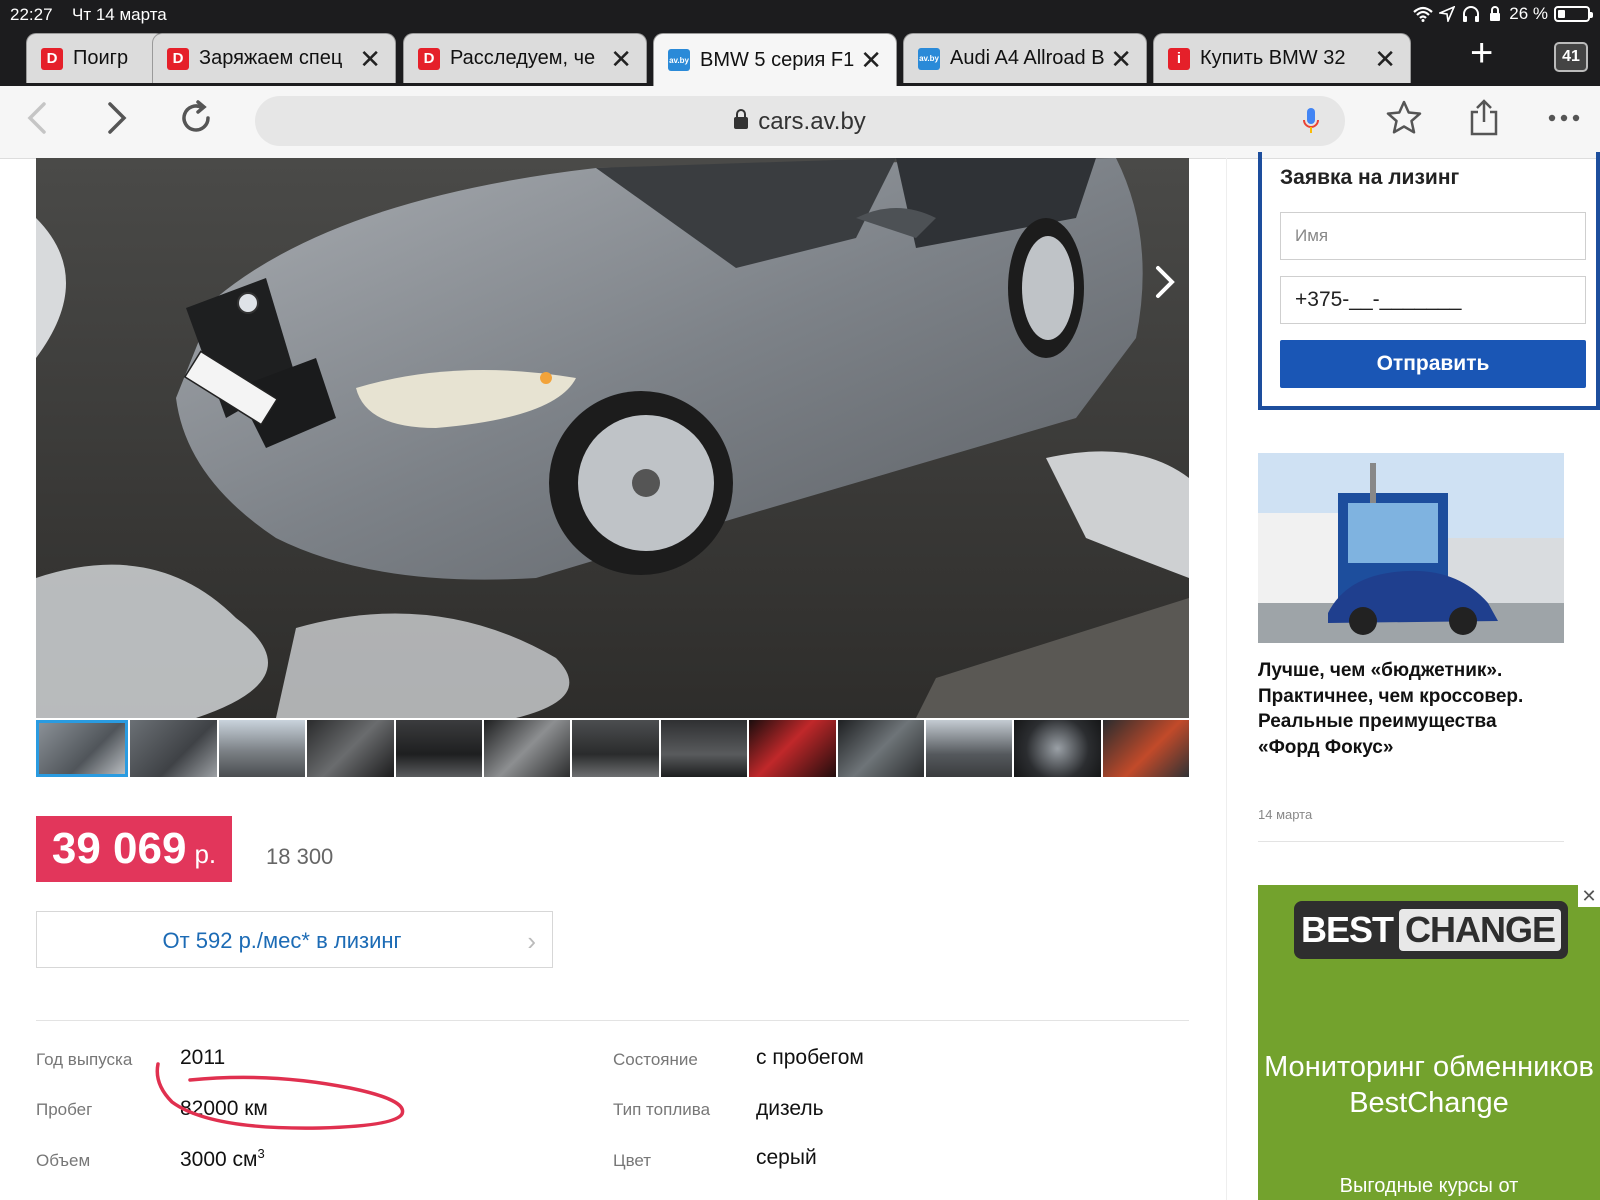  I want to click on chevron-right-icon: ›, so click(531, 941).